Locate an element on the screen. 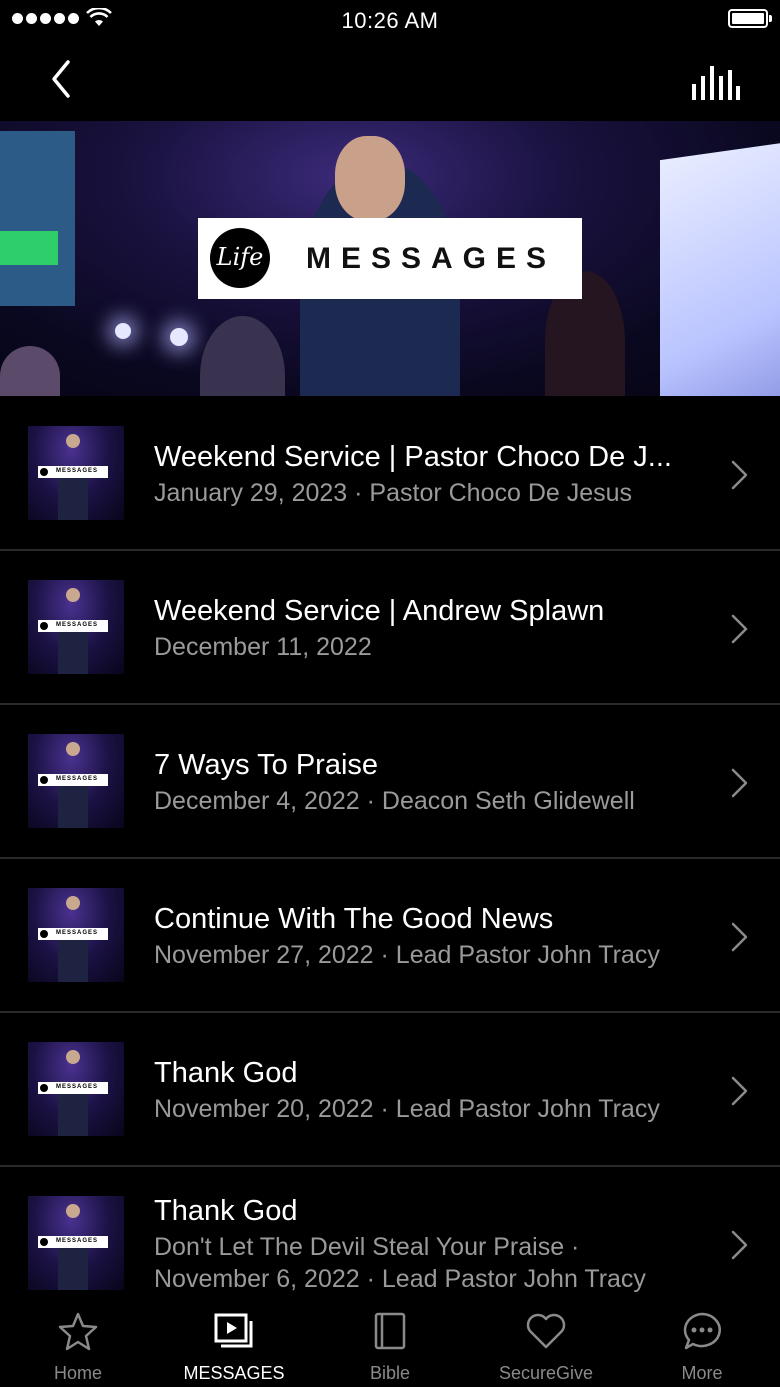  hero-logo-text: MESSAGES is located at coordinates (431, 258).